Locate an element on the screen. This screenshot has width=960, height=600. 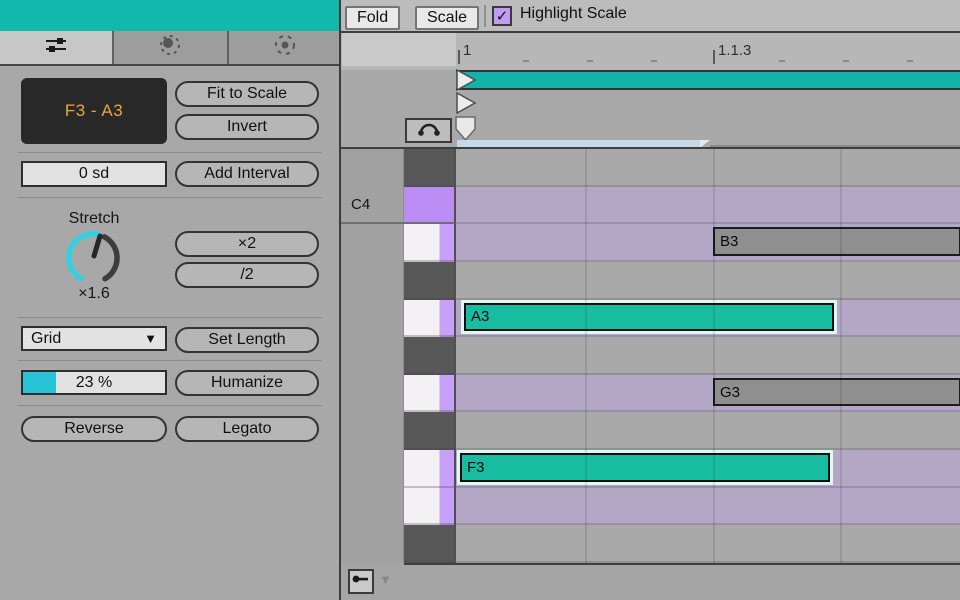
ruler-beat-label: 1.1.3 is located at coordinates (735, 50).